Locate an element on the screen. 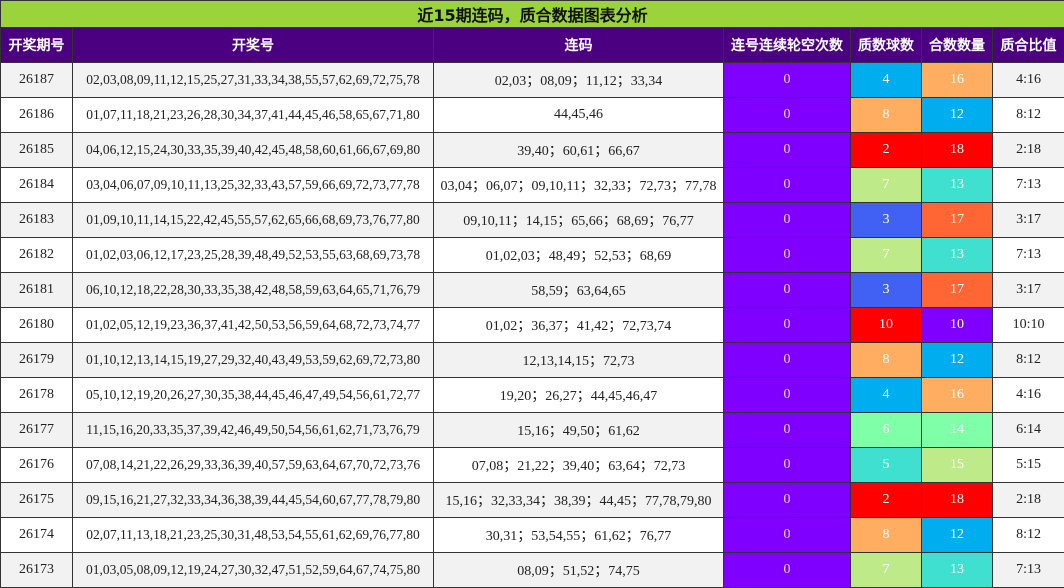  lian-cell: 39,40；60,61；66,67 is located at coordinates (579, 150).